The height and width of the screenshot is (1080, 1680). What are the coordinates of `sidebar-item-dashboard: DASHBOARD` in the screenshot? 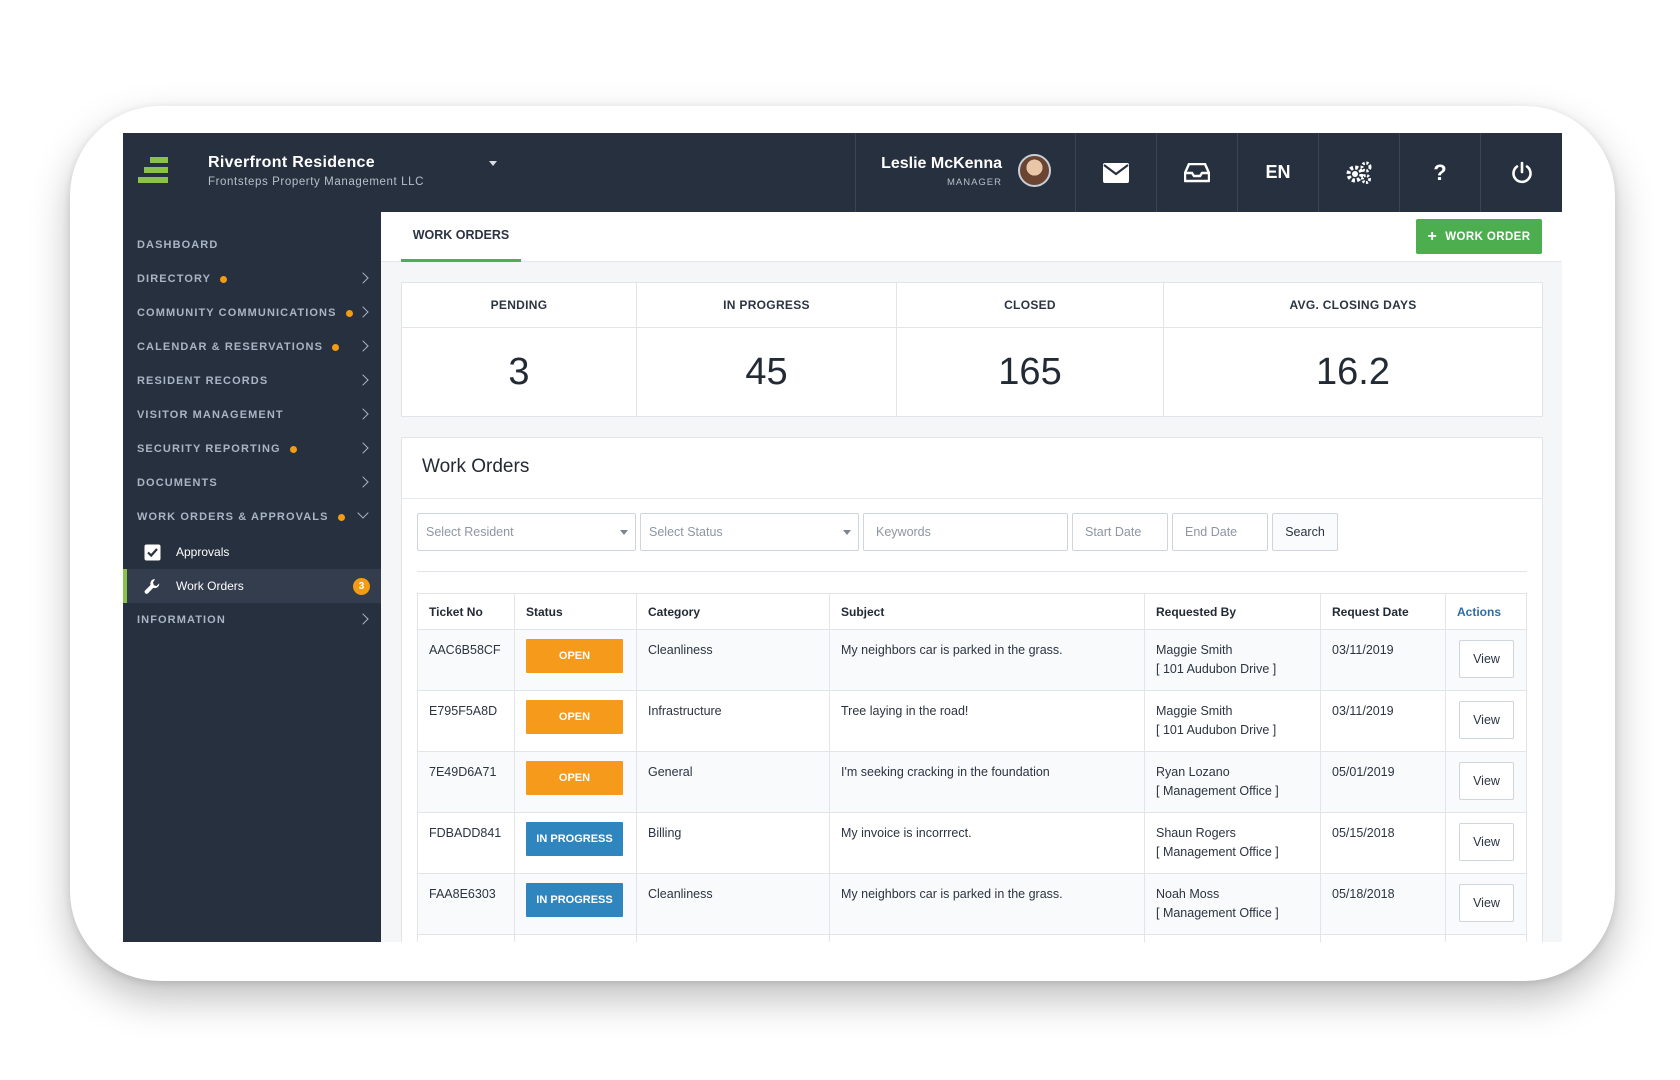 It's located at (252, 245).